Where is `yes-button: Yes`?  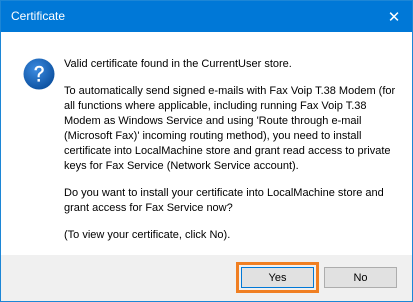 yes-button: Yes is located at coordinates (277, 277).